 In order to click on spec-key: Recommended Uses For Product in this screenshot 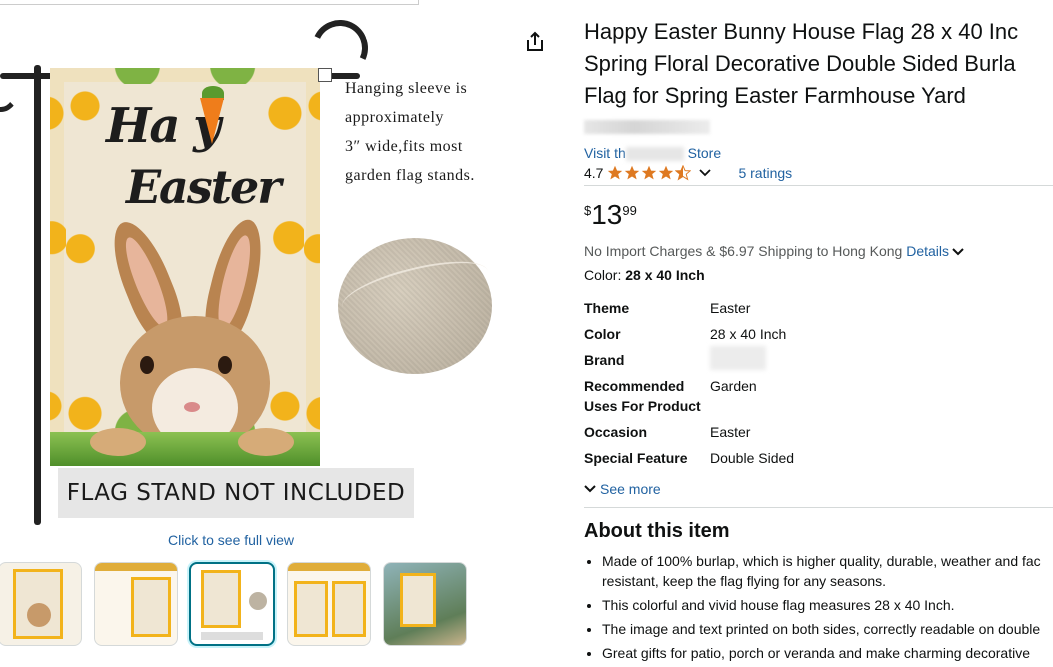, I will do `click(642, 396)`.